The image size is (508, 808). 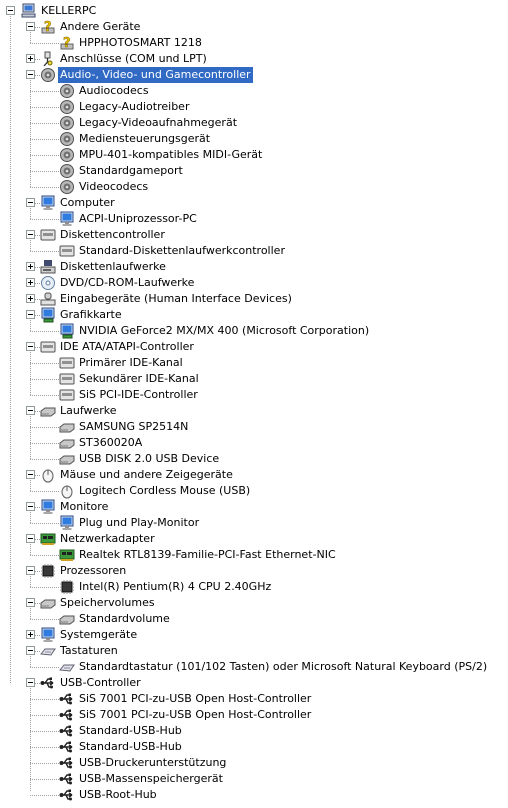 I want to click on disk-drive-icon, so click(x=48, y=603).